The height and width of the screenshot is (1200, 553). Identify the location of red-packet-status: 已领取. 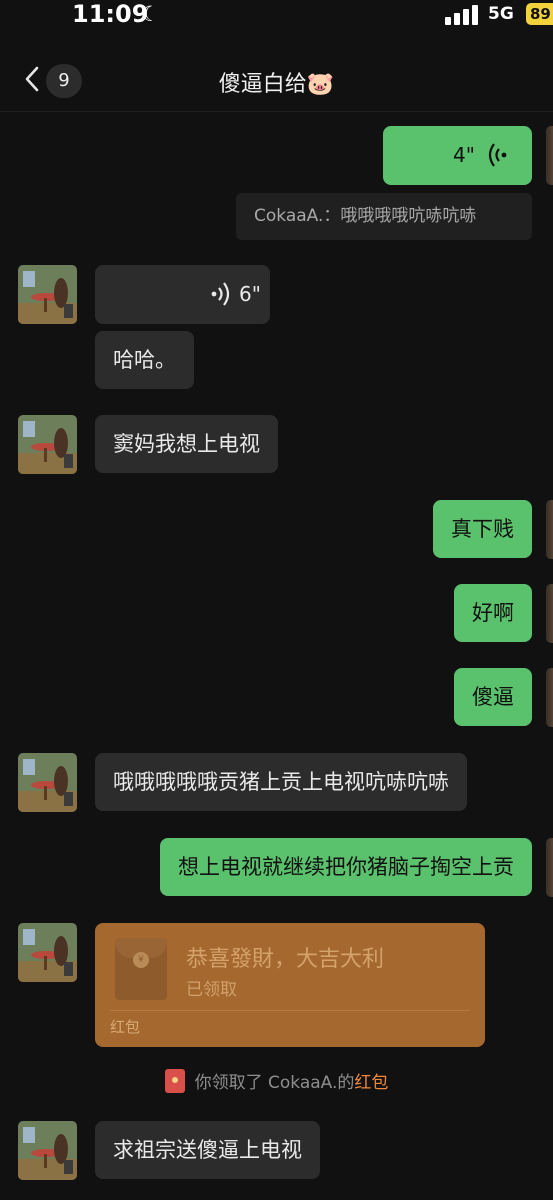
(211, 990).